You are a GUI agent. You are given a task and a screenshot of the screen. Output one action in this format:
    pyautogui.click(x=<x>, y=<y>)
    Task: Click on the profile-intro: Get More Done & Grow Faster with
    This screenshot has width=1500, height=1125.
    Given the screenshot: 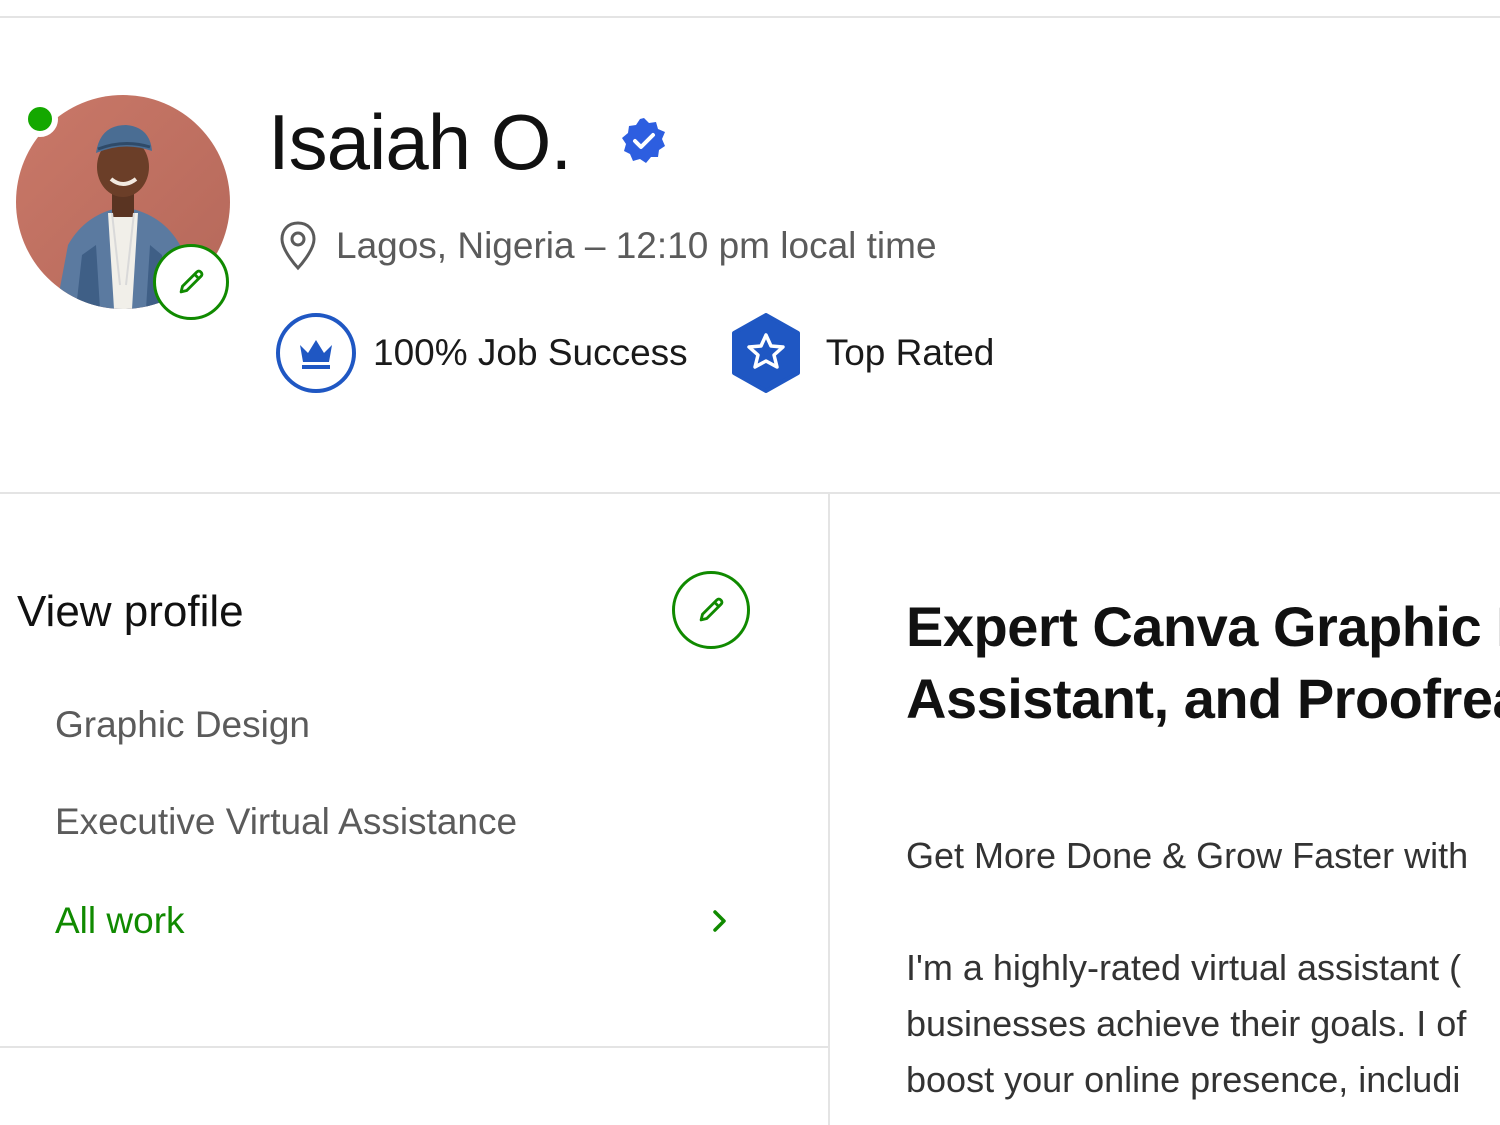 What is the action you would take?
    pyautogui.click(x=1187, y=855)
    